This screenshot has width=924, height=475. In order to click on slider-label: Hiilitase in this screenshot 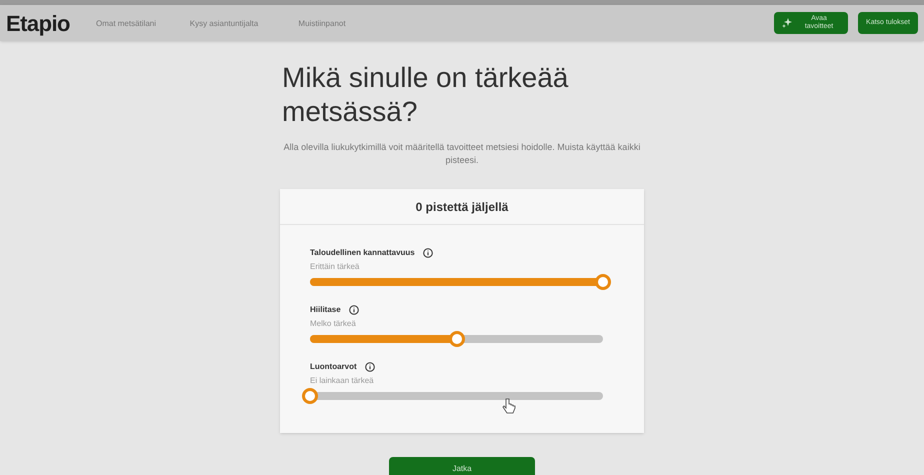, I will do `click(325, 310)`.